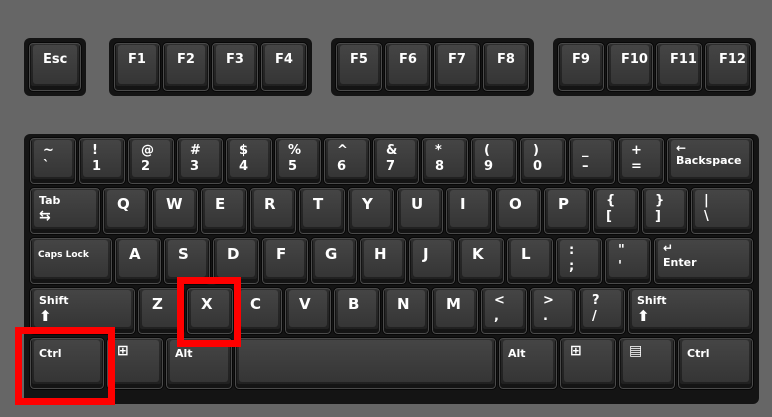 The width and height of the screenshot is (772, 417). What do you see at coordinates (403, 304) in the screenshot?
I see `key-label: N` at bounding box center [403, 304].